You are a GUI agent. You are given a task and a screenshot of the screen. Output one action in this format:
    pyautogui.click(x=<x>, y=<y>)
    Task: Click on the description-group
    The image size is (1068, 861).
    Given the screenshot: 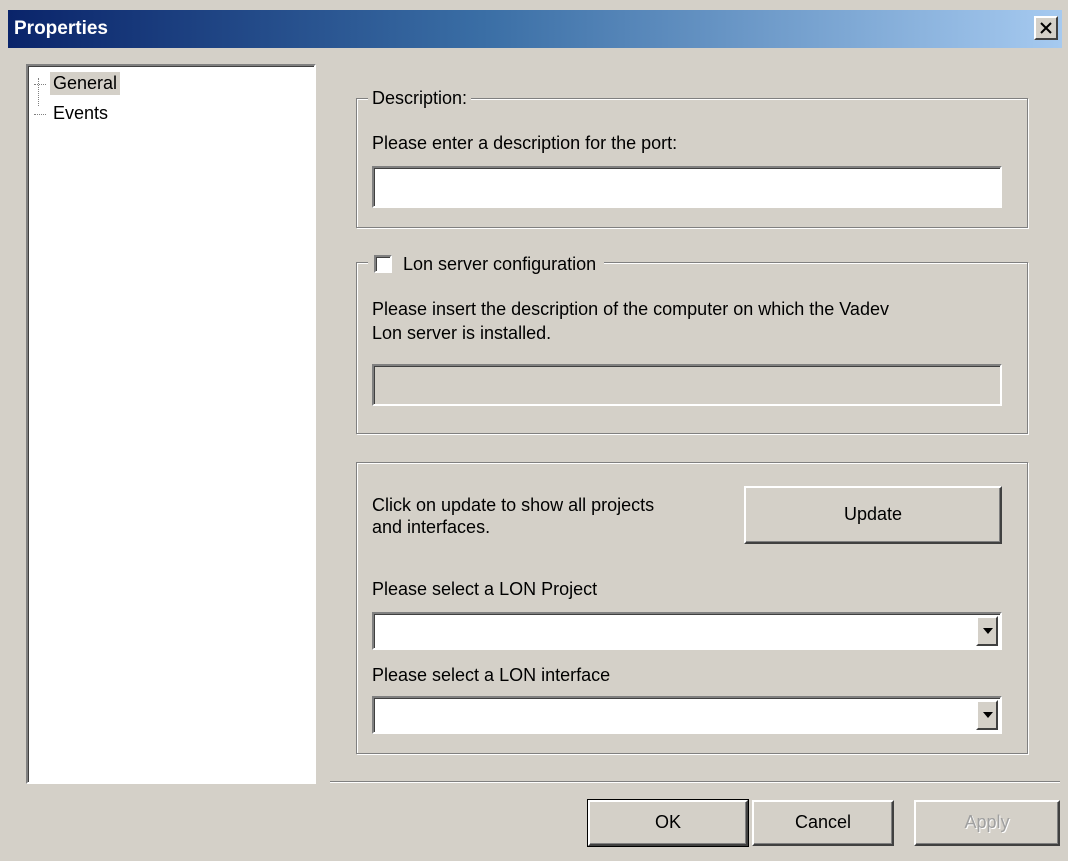 What is the action you would take?
    pyautogui.click(x=692, y=163)
    